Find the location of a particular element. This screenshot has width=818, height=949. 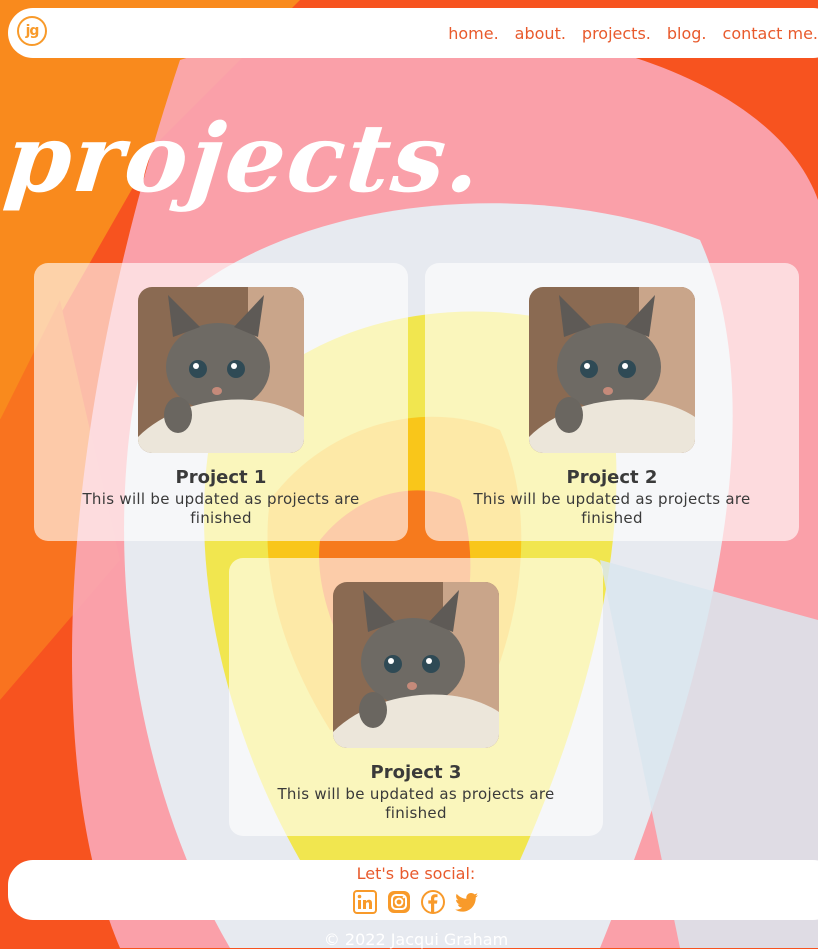

social-label: Let's be social: is located at coordinates (416, 873).